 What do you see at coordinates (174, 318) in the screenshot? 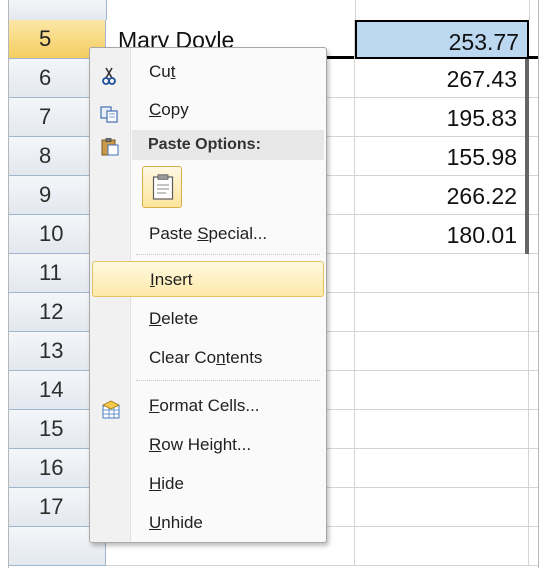
I see `menu-item-label: Delete` at bounding box center [174, 318].